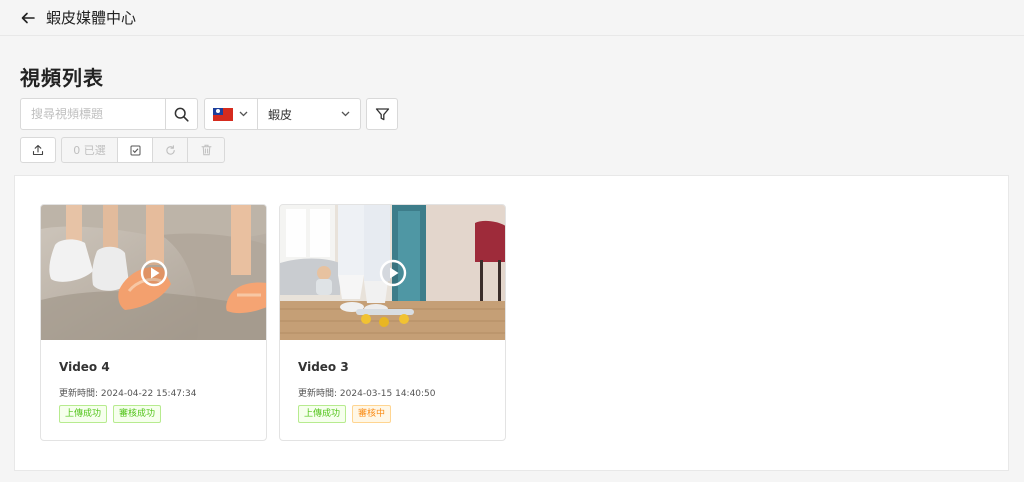 This screenshot has height=482, width=1024. Describe the element at coordinates (28, 18) in the screenshot. I see `back-arrow-icon` at that location.